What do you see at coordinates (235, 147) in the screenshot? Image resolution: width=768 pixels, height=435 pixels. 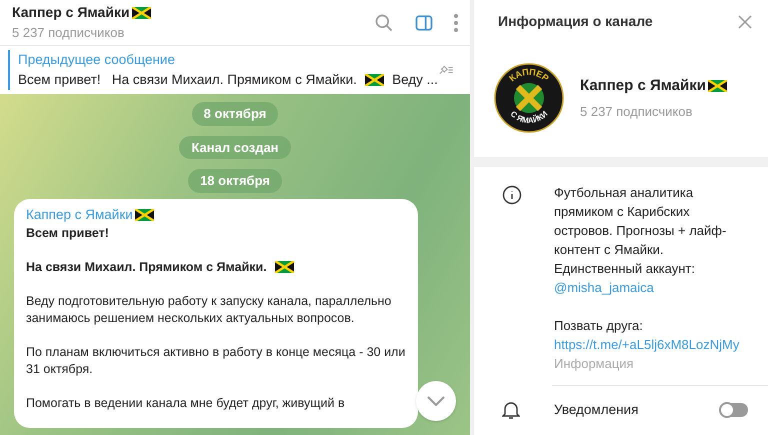 I see `service-message: Канал создан` at bounding box center [235, 147].